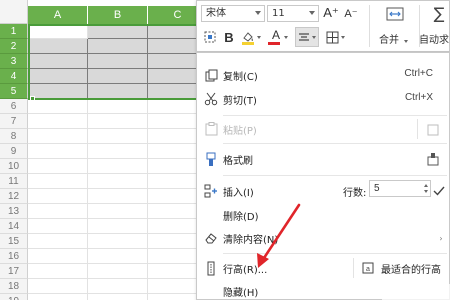 The image size is (450, 300). Describe the element at coordinates (323, 158) in the screenshot. I see `menu-item-format-painter: 格式刷` at that location.